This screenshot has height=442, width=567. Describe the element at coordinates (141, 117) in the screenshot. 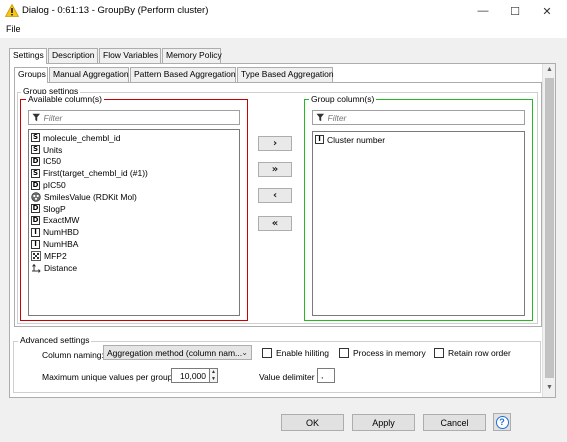

I see `available-filter-input` at that location.